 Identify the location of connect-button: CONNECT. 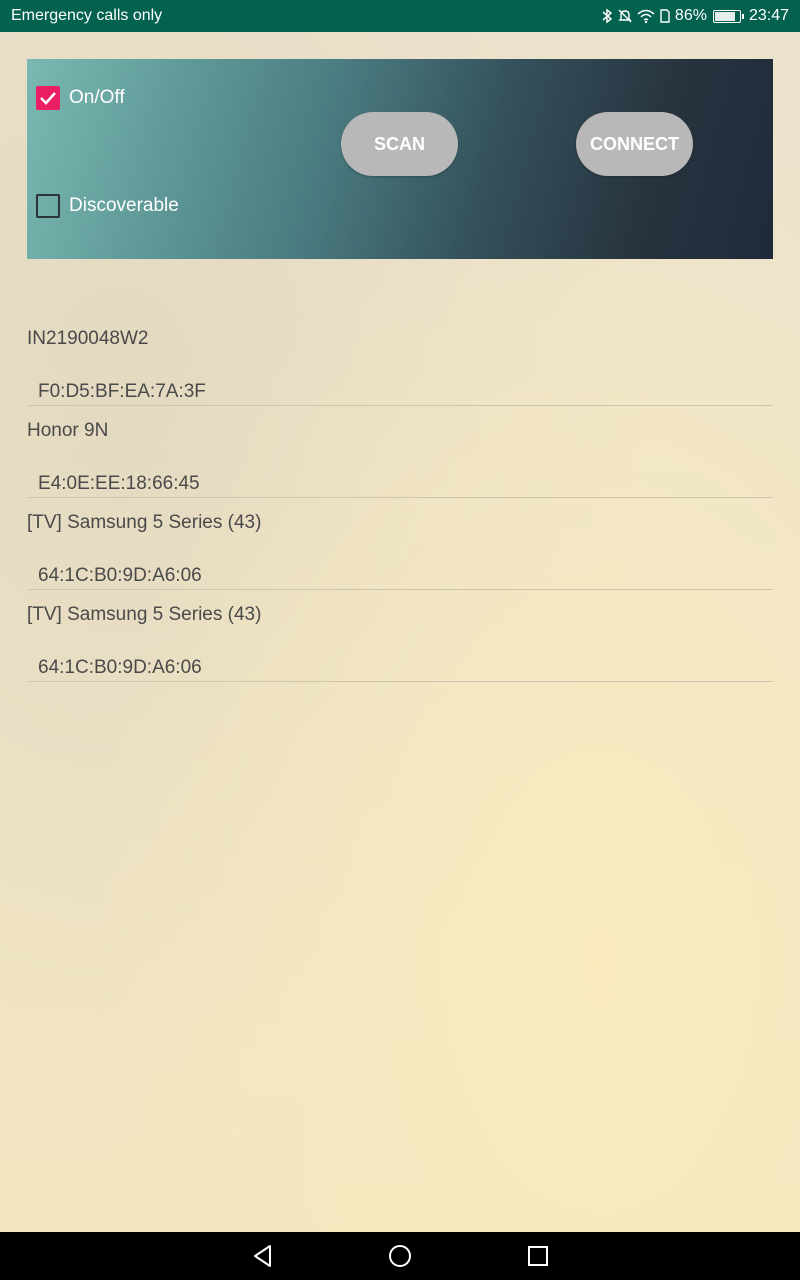
(634, 144).